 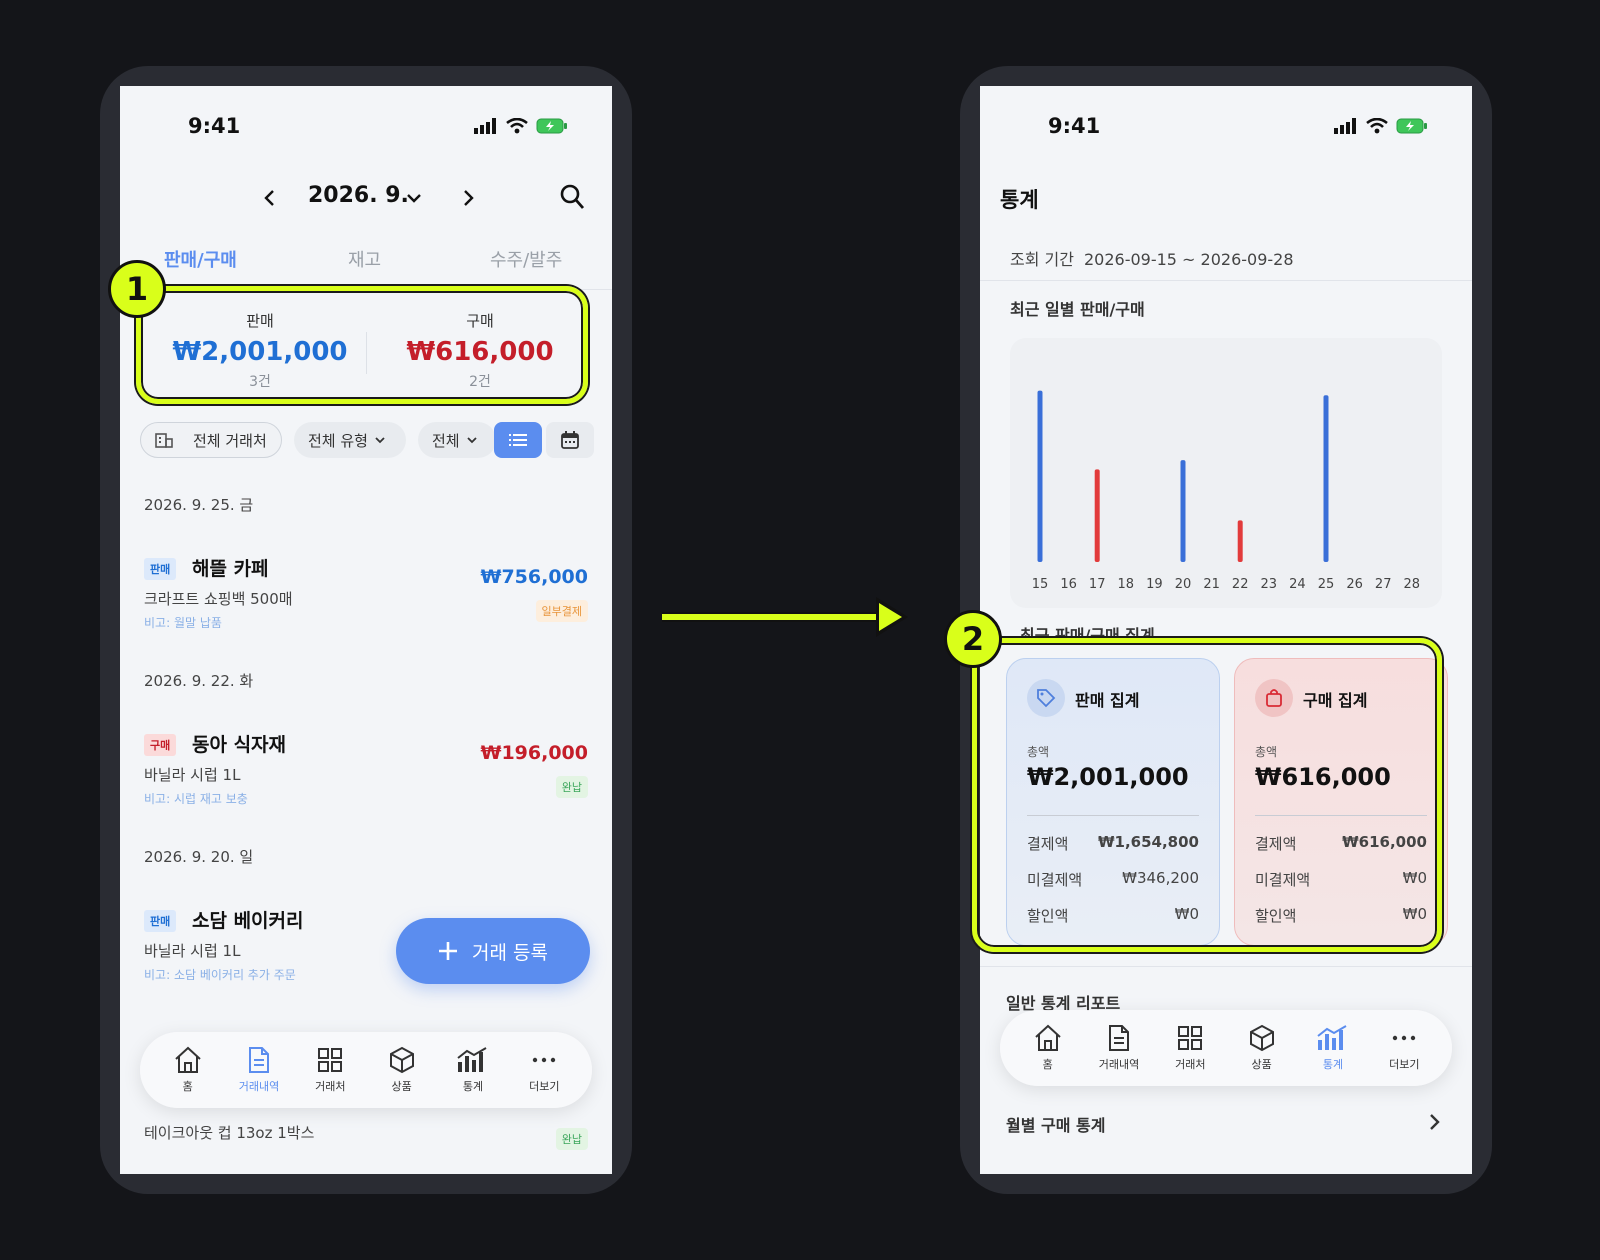 I want to click on calendar-view-button, so click(x=570, y=440).